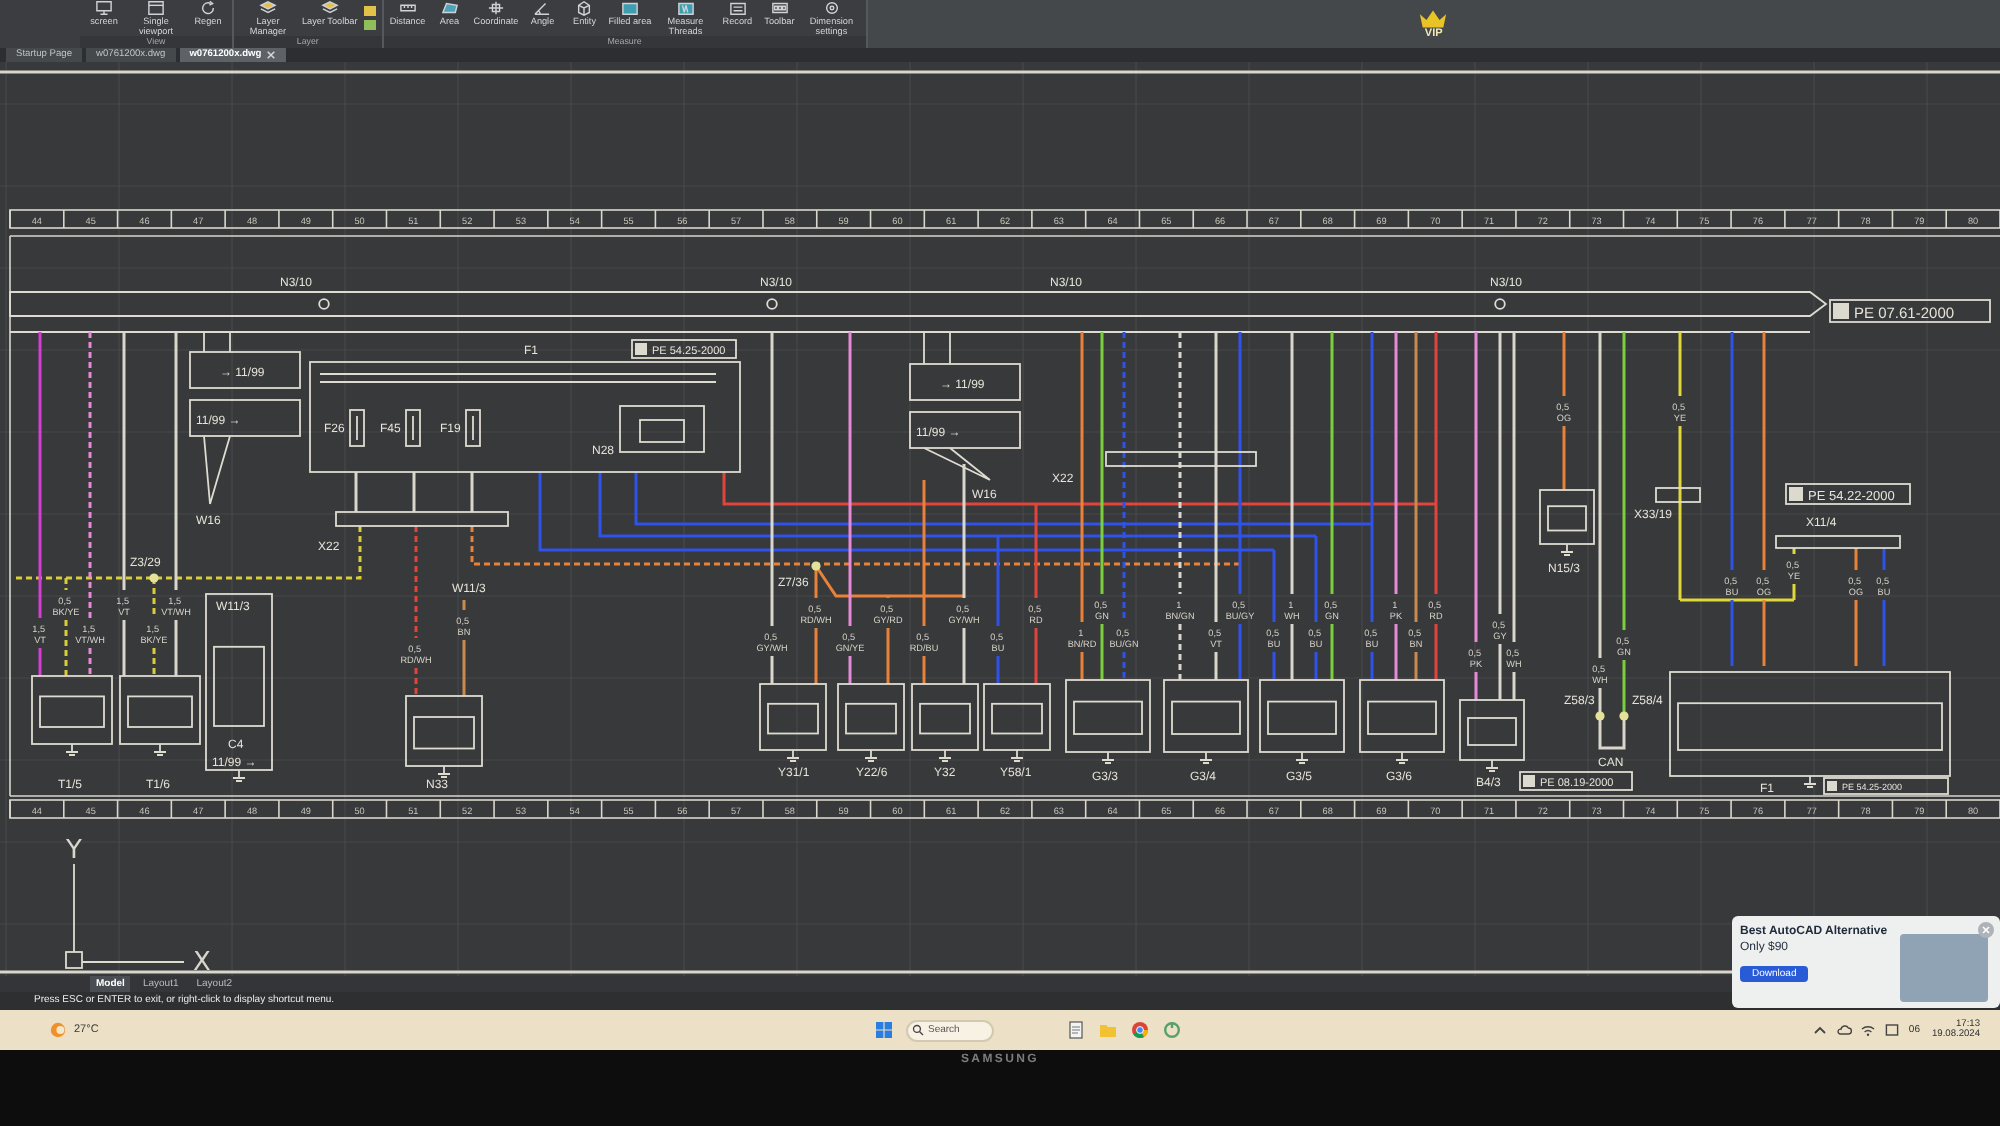  I want to click on ucs-icon, so click(125, 916).